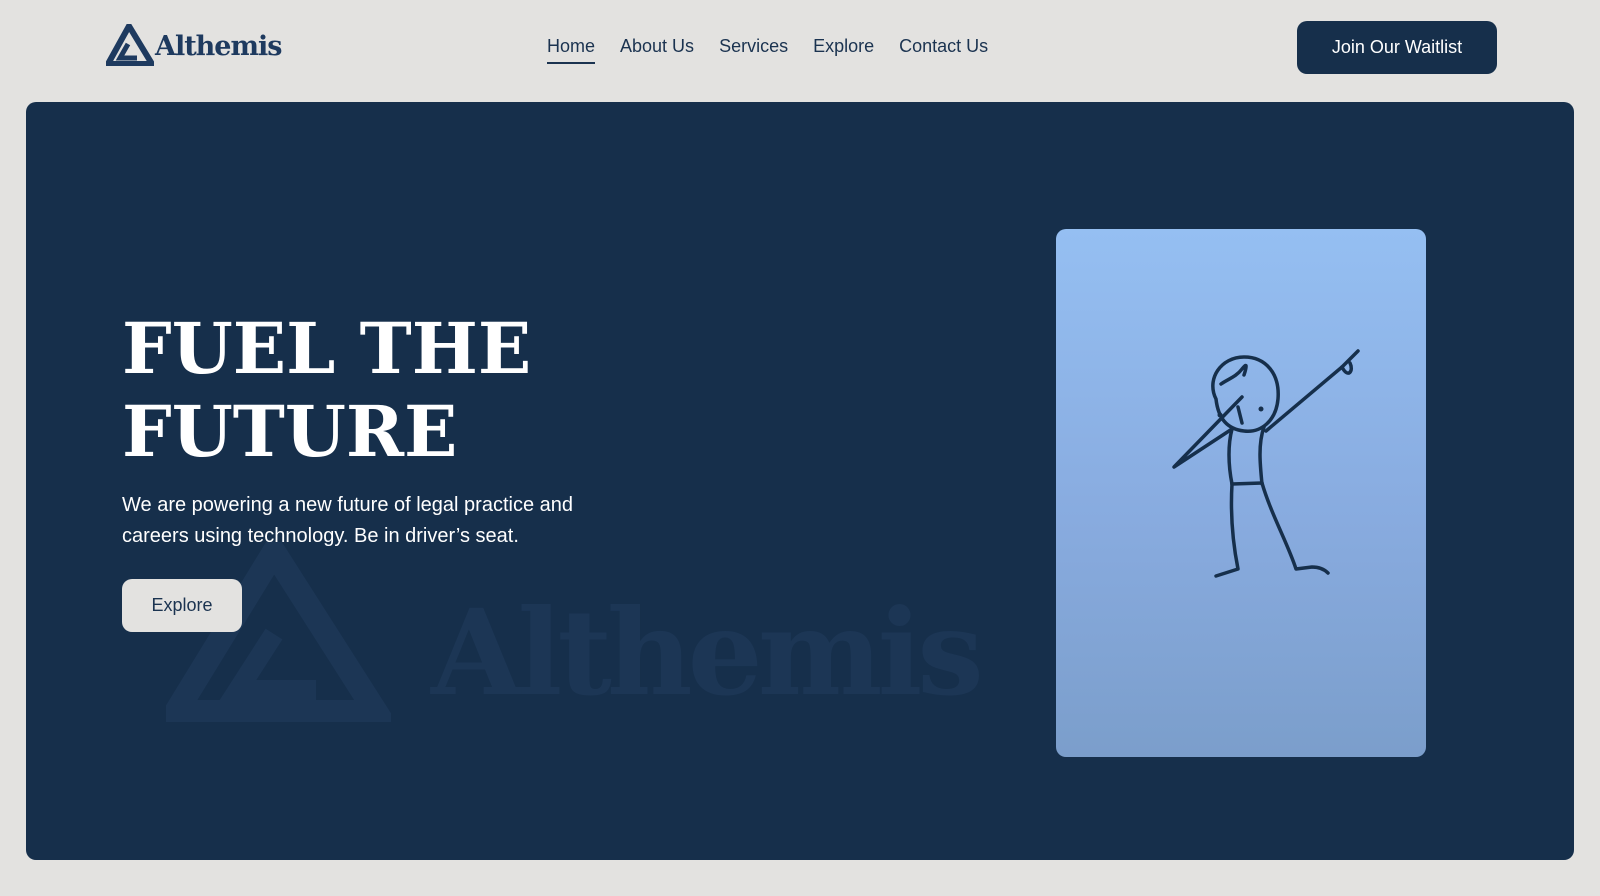 The image size is (1600, 896). I want to click on hero-headline: FUEL THE FUTURE, so click(382, 390).